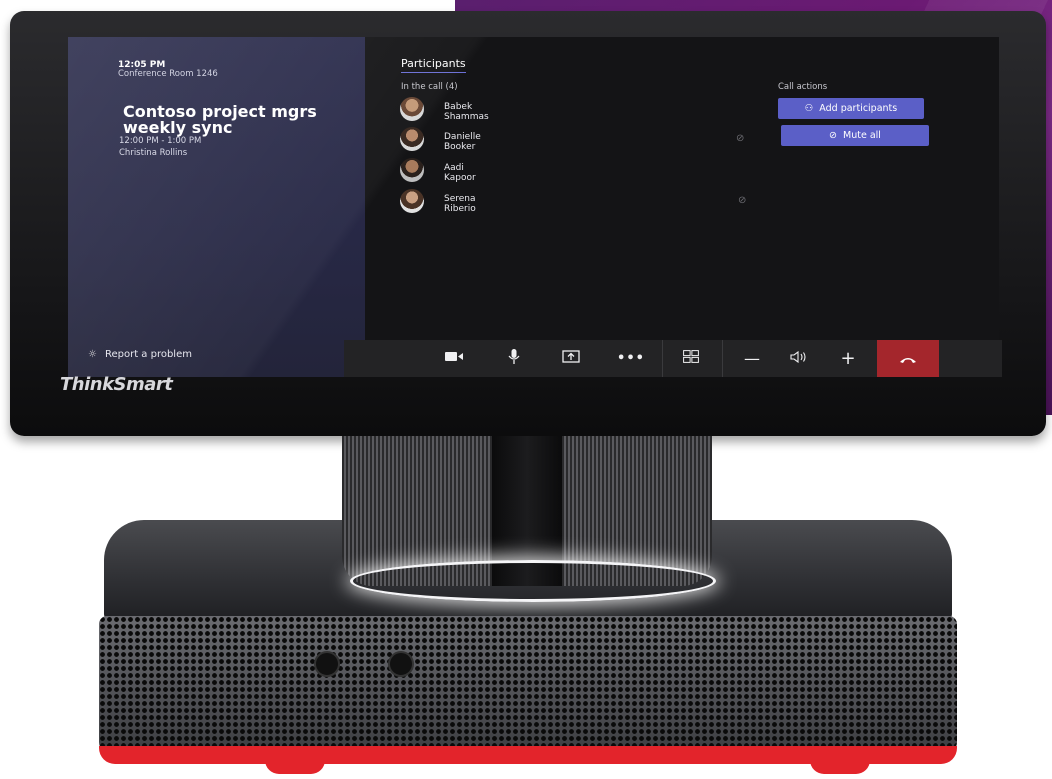 Image resolution: width=1052 pixels, height=779 pixels. What do you see at coordinates (460, 173) in the screenshot?
I see `participant-name: Aadi Kapoor` at bounding box center [460, 173].